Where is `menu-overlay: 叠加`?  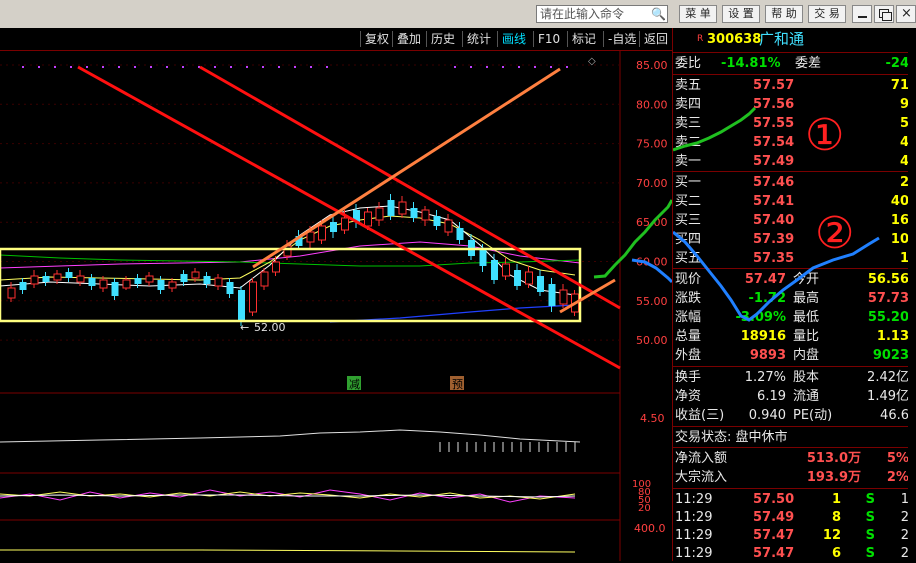 menu-overlay: 叠加 is located at coordinates (408, 39).